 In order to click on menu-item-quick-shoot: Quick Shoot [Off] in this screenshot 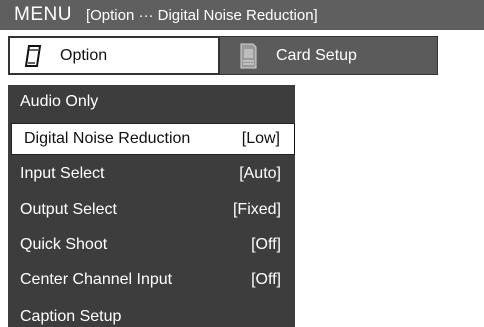, I will do `click(151, 245)`.